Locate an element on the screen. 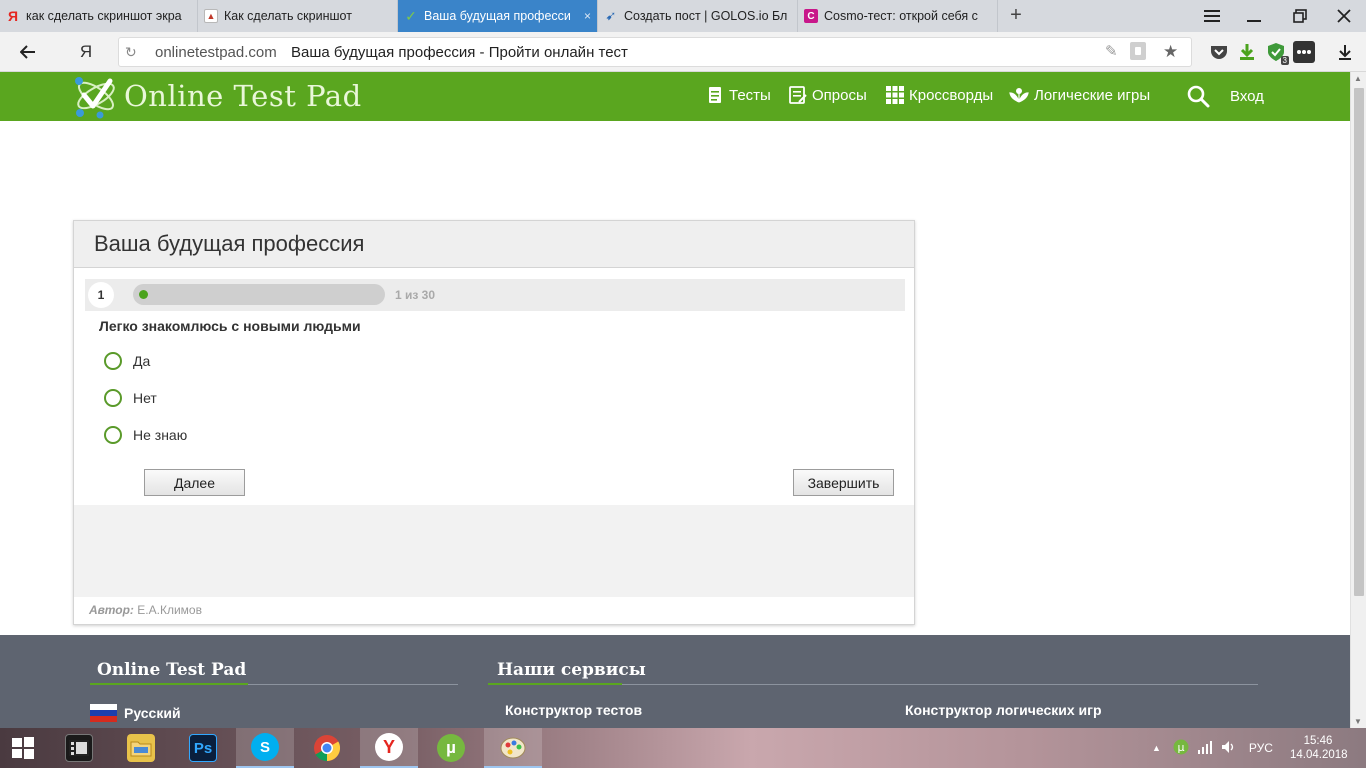 This screenshot has width=1366, height=768. taskbar-app-paint is located at coordinates (513, 748).